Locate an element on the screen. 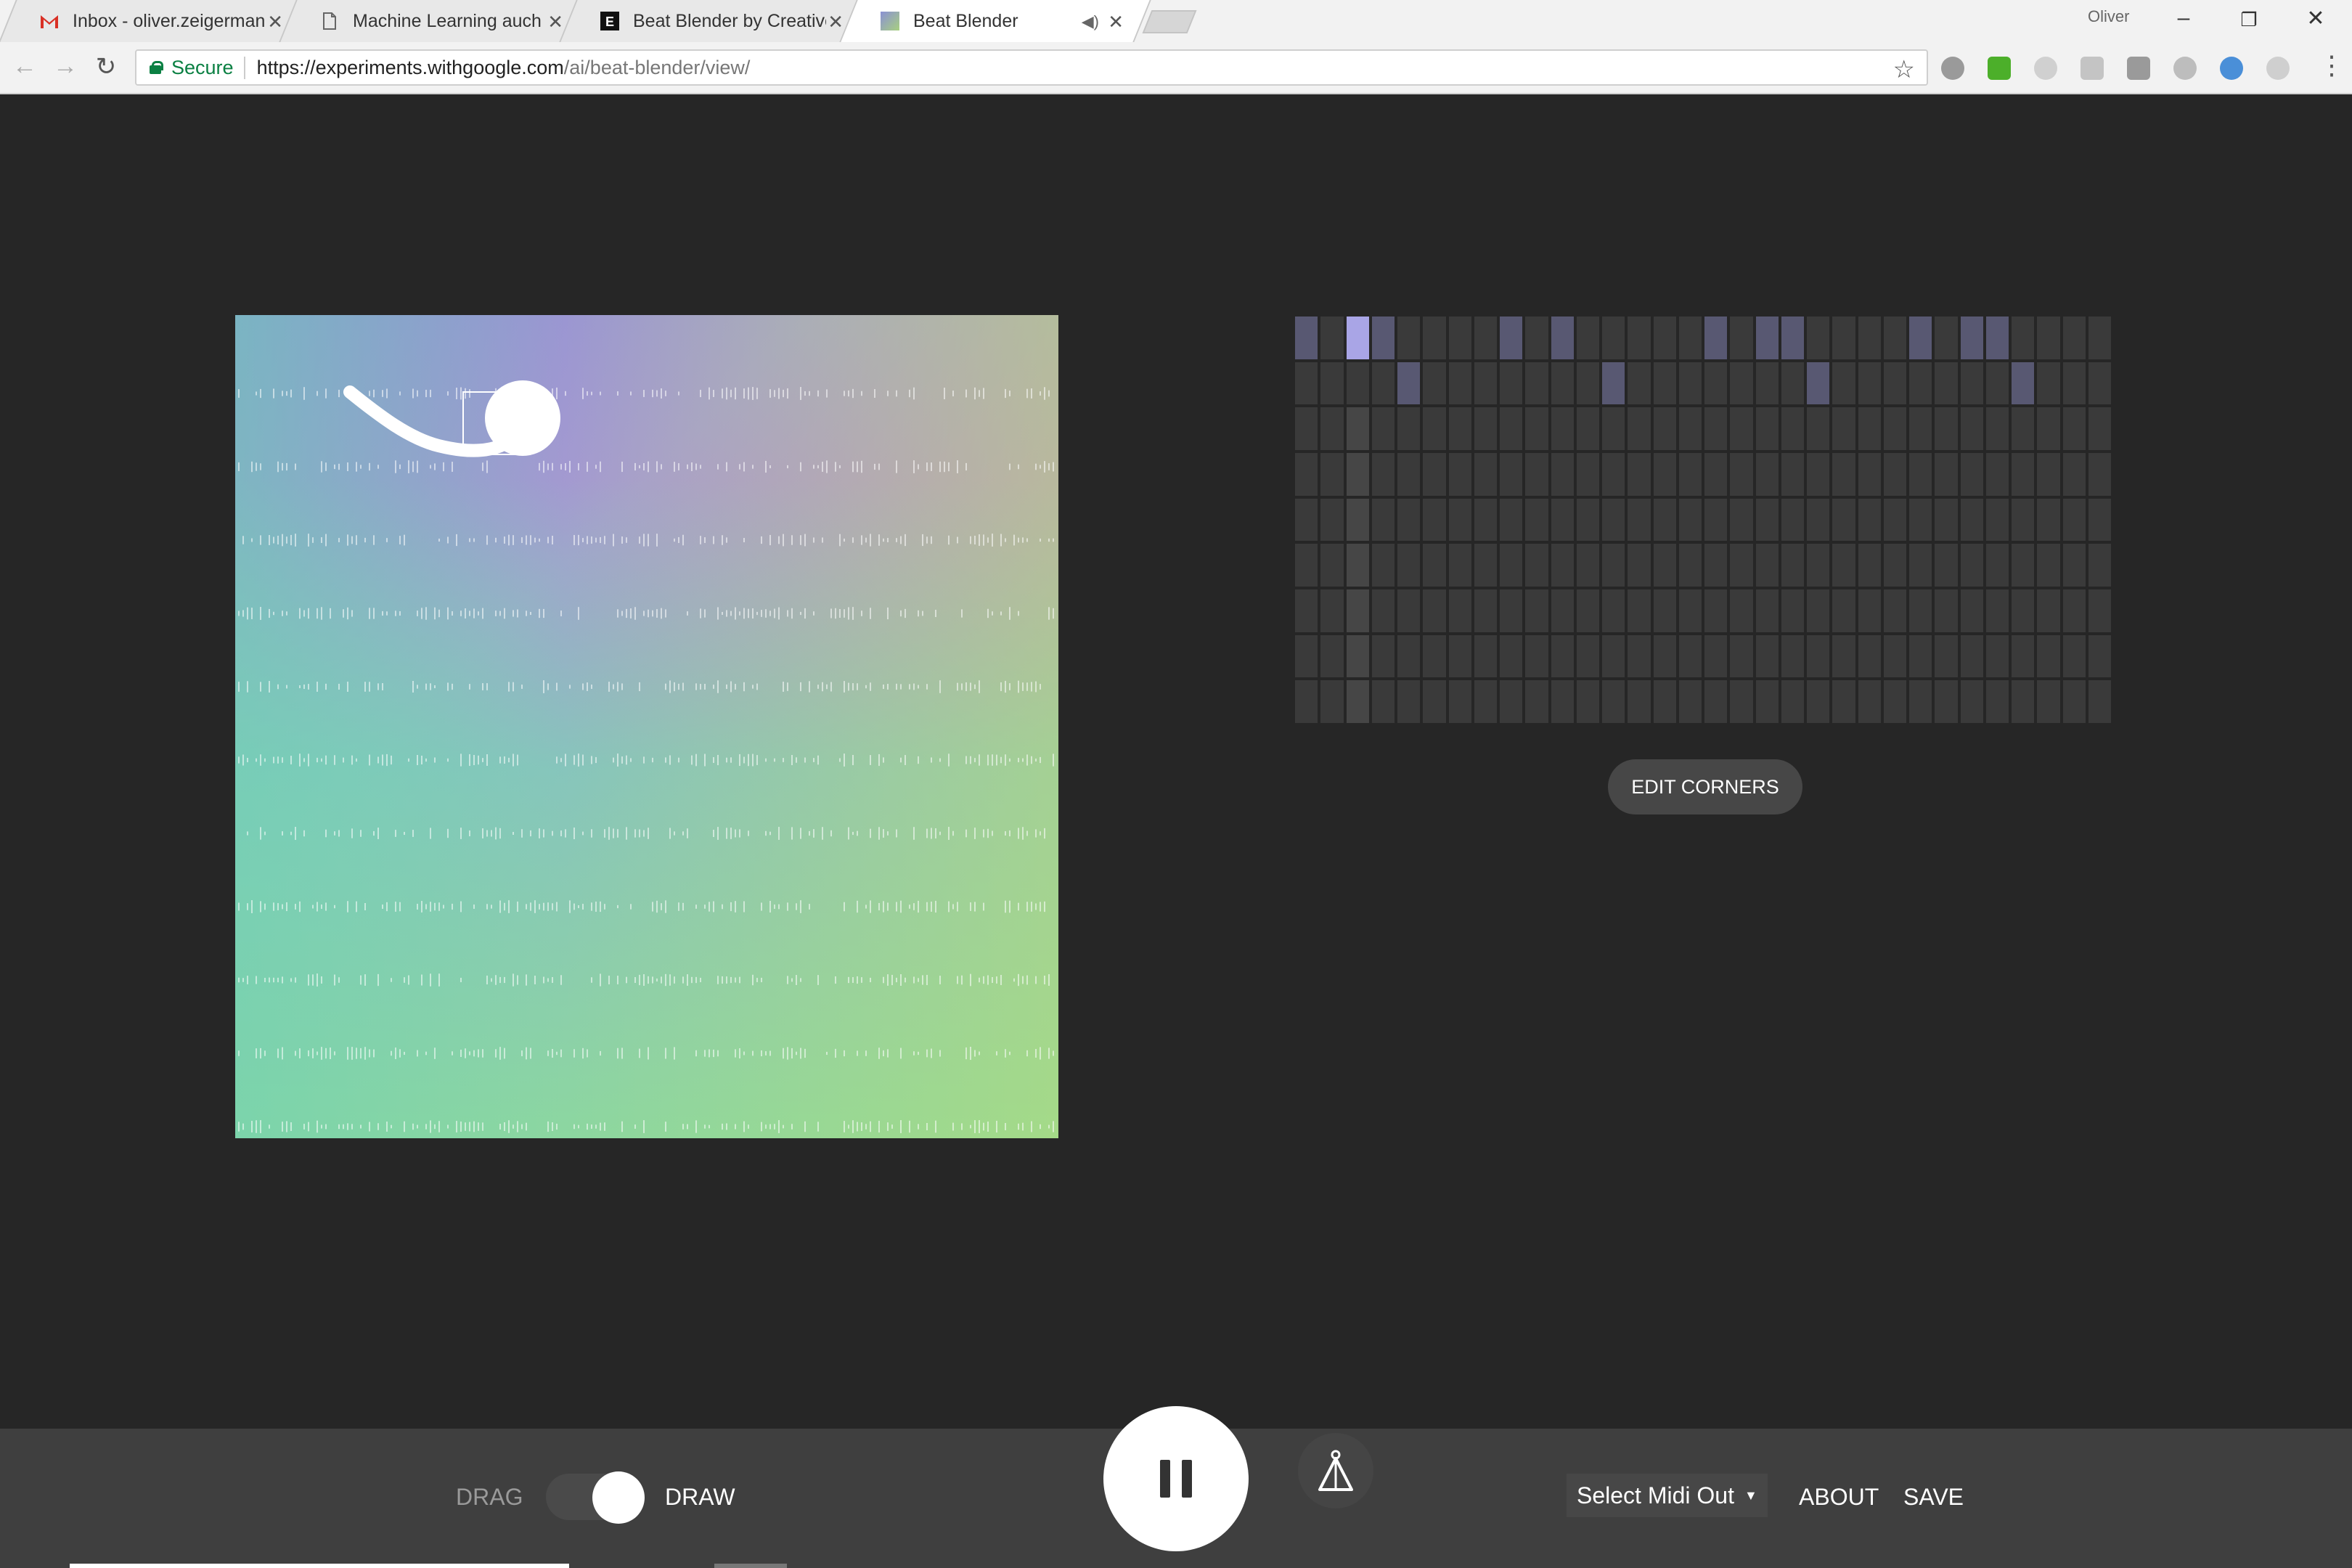  midi-out-select: Select Midi Out ▼ is located at coordinates (1668, 1496).